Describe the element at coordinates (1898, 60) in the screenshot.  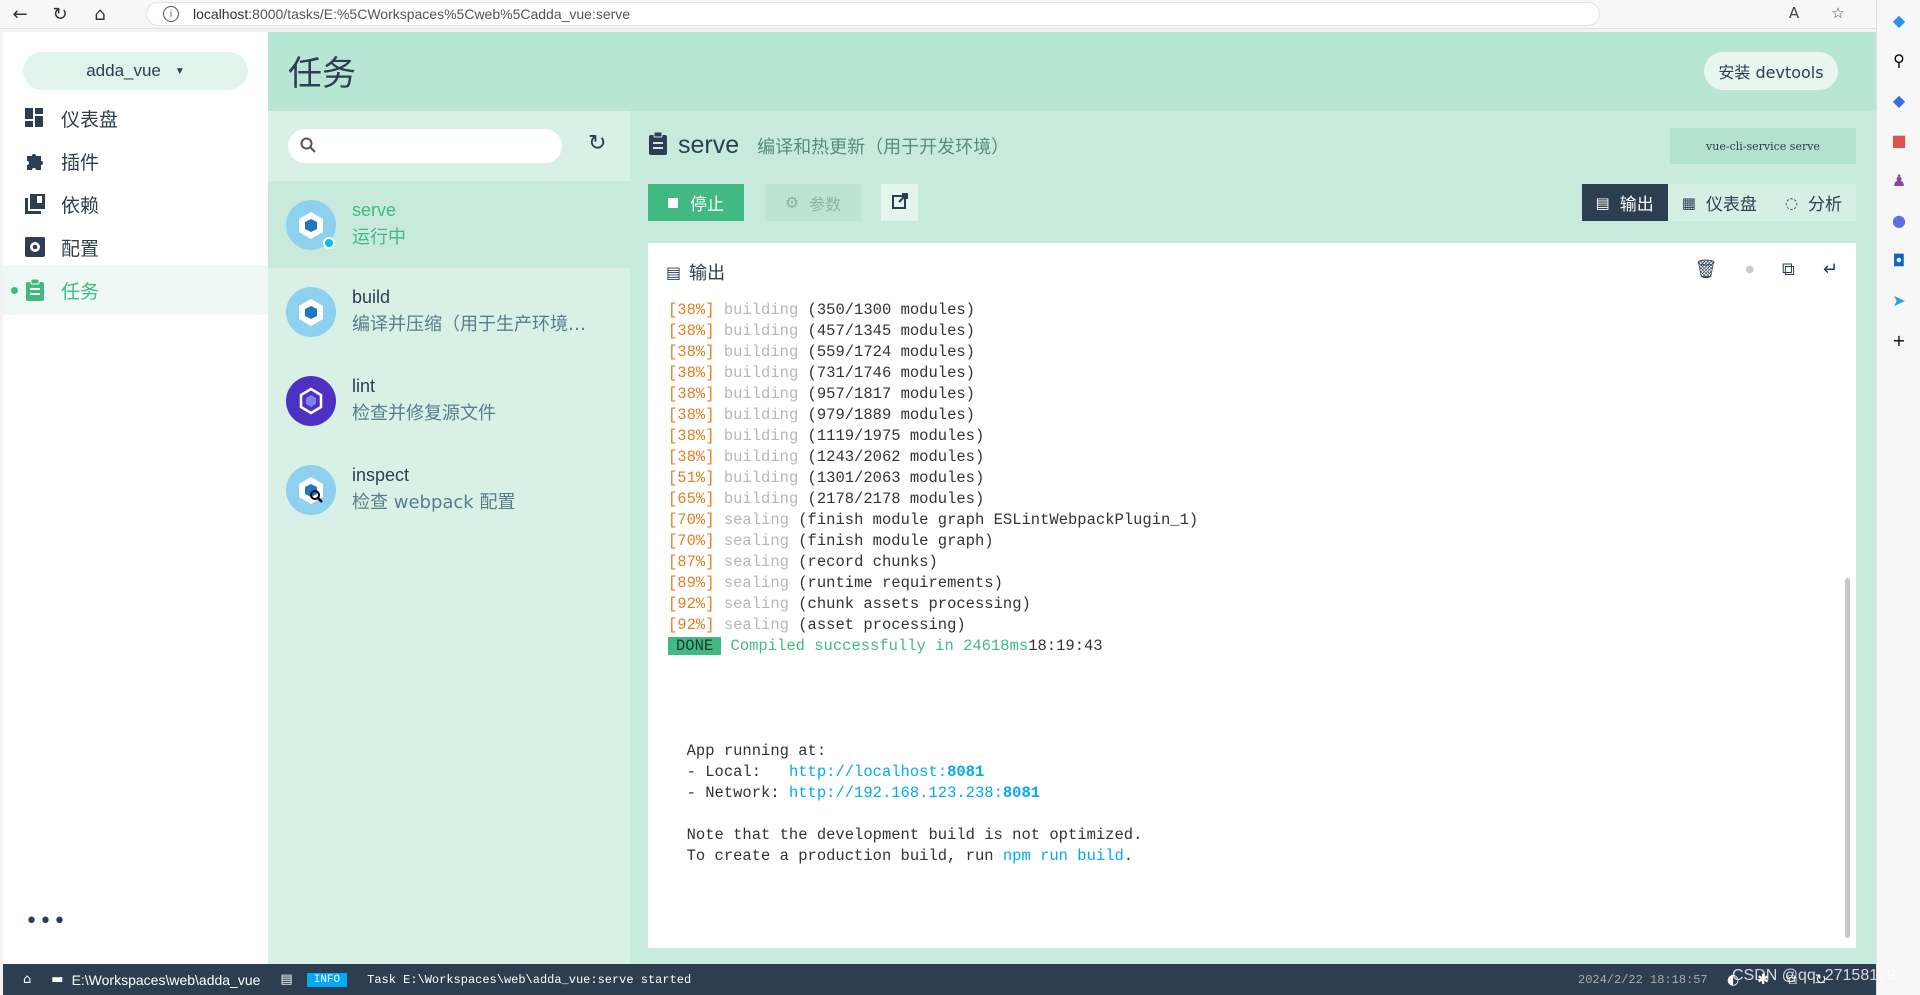
I see `search-icon: ⚲` at that location.